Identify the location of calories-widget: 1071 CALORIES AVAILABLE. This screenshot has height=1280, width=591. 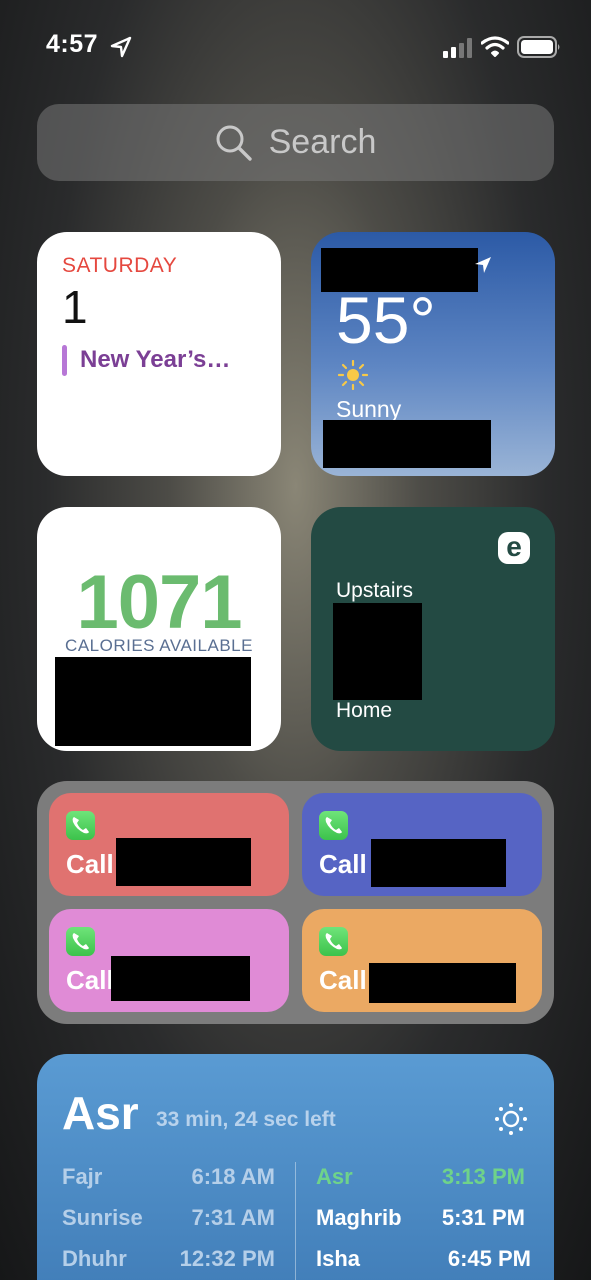
(159, 629).